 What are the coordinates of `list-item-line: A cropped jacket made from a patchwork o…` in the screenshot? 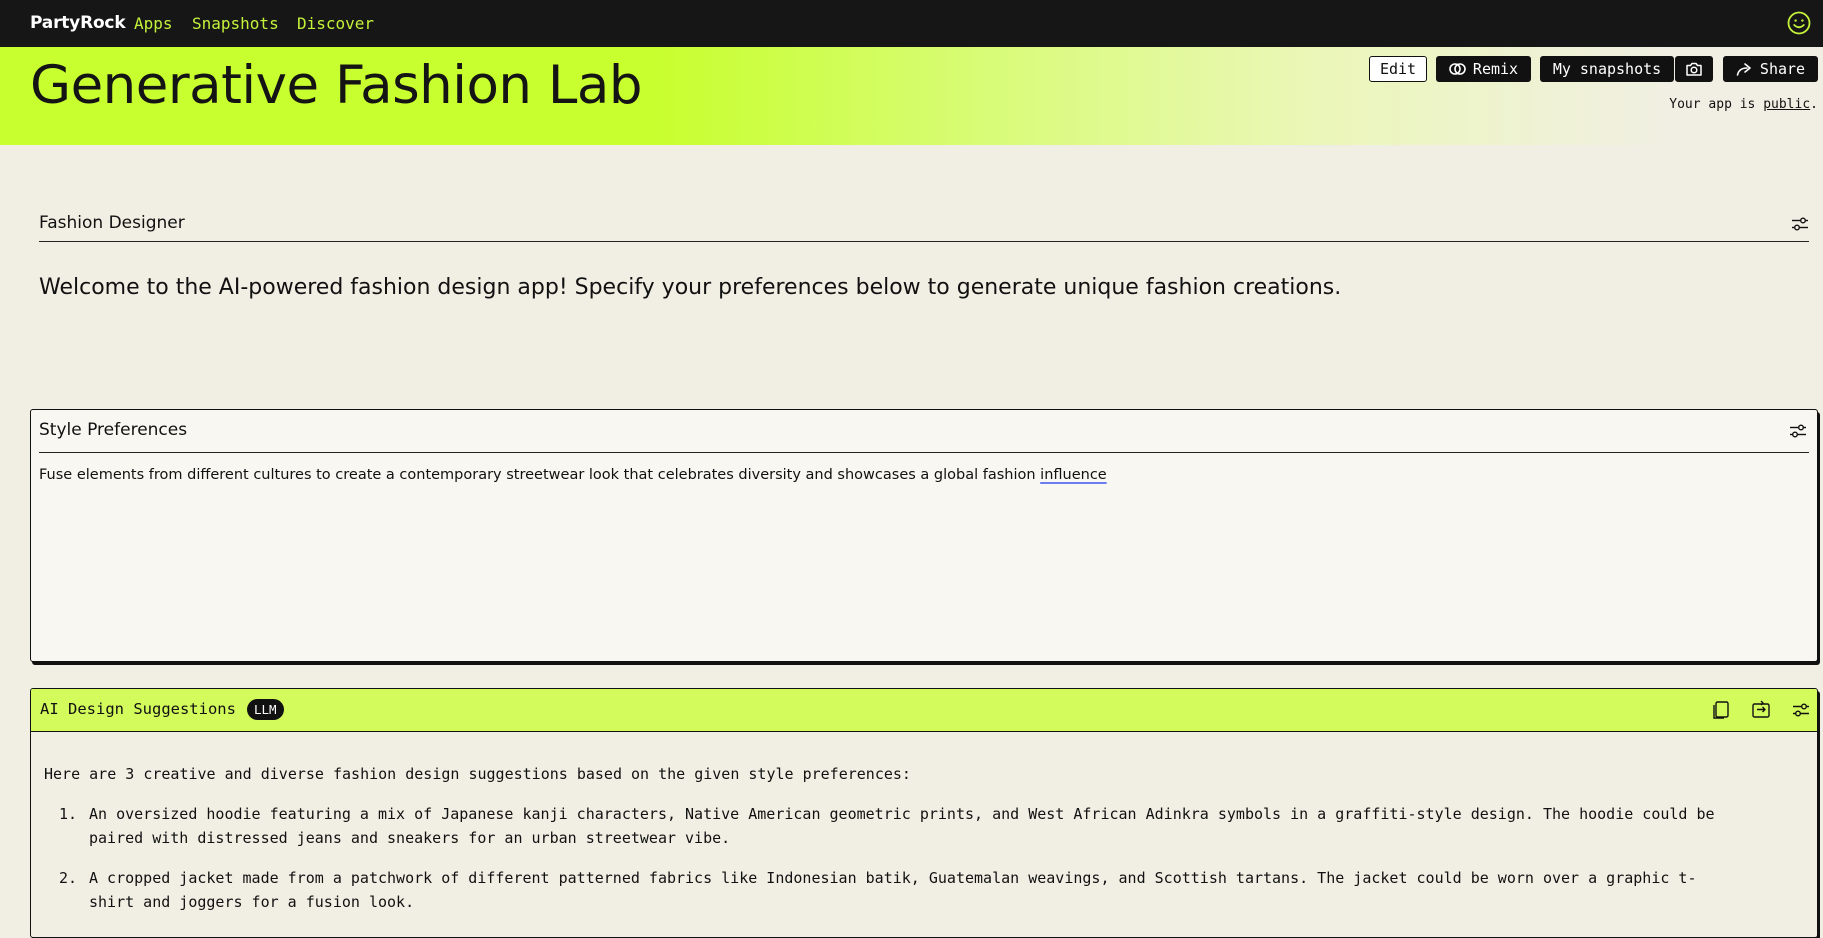 It's located at (893, 878).